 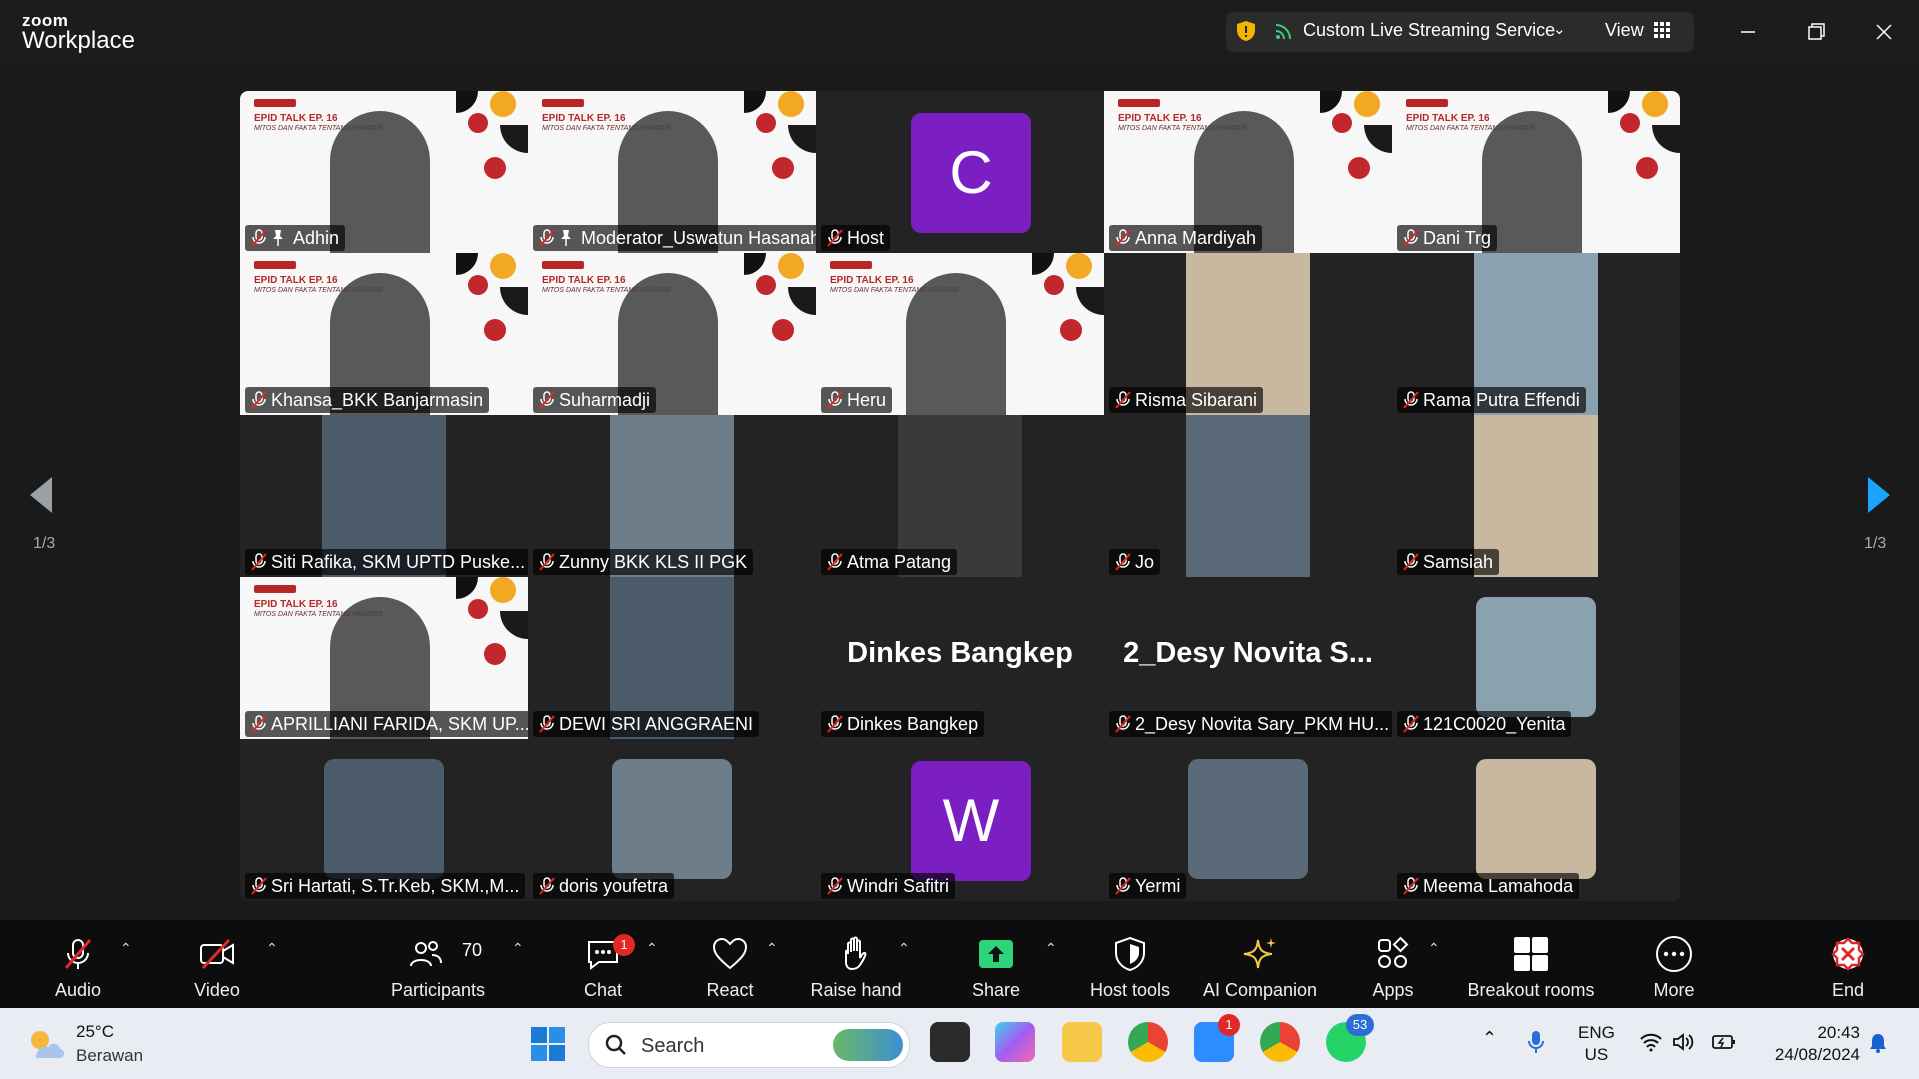 What do you see at coordinates (1536, 1042) in the screenshot?
I see `tray-microphone-icon` at bounding box center [1536, 1042].